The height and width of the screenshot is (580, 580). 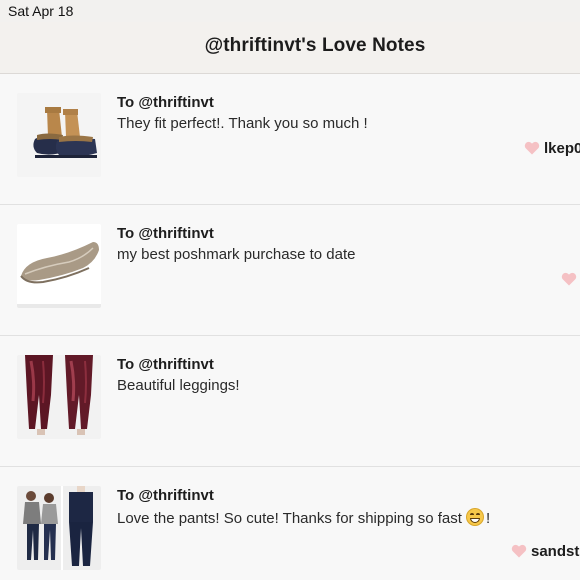 I want to click on note-author: lkep0, so click(x=552, y=150).